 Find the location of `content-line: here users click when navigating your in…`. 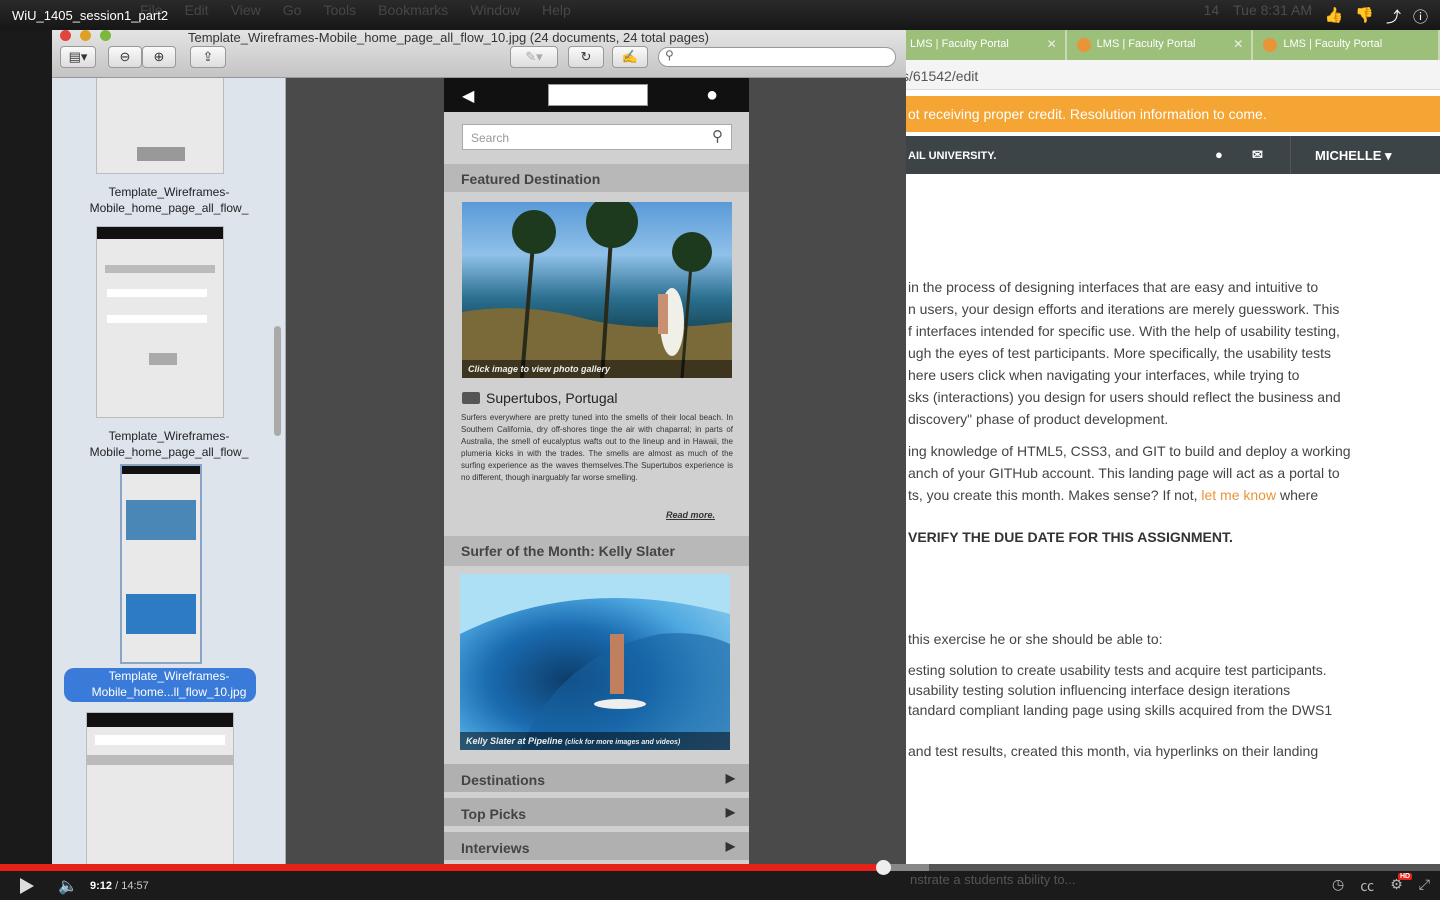

content-line: here users click when navigating your in… is located at coordinates (1104, 375).